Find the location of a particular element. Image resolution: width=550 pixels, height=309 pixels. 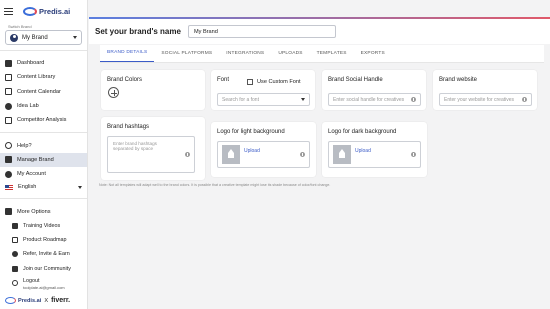

sidebar-item-idea-lab: Idea Lab is located at coordinates (43, 106).